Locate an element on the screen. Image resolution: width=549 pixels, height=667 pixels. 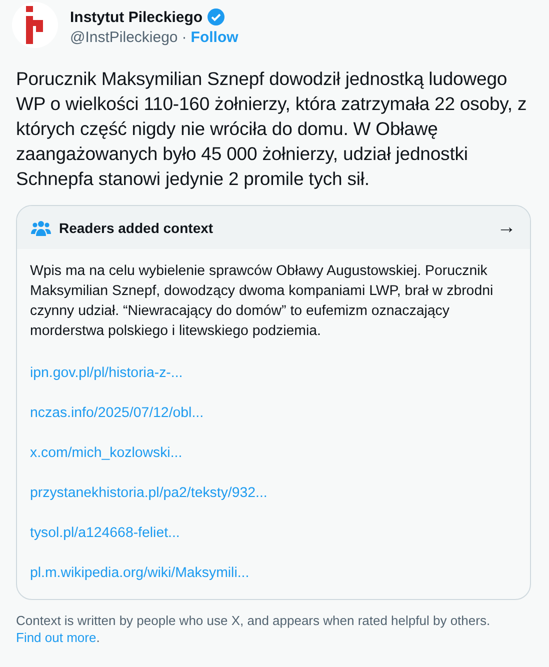
author-handle: @InstPileckiego is located at coordinates (124, 37).